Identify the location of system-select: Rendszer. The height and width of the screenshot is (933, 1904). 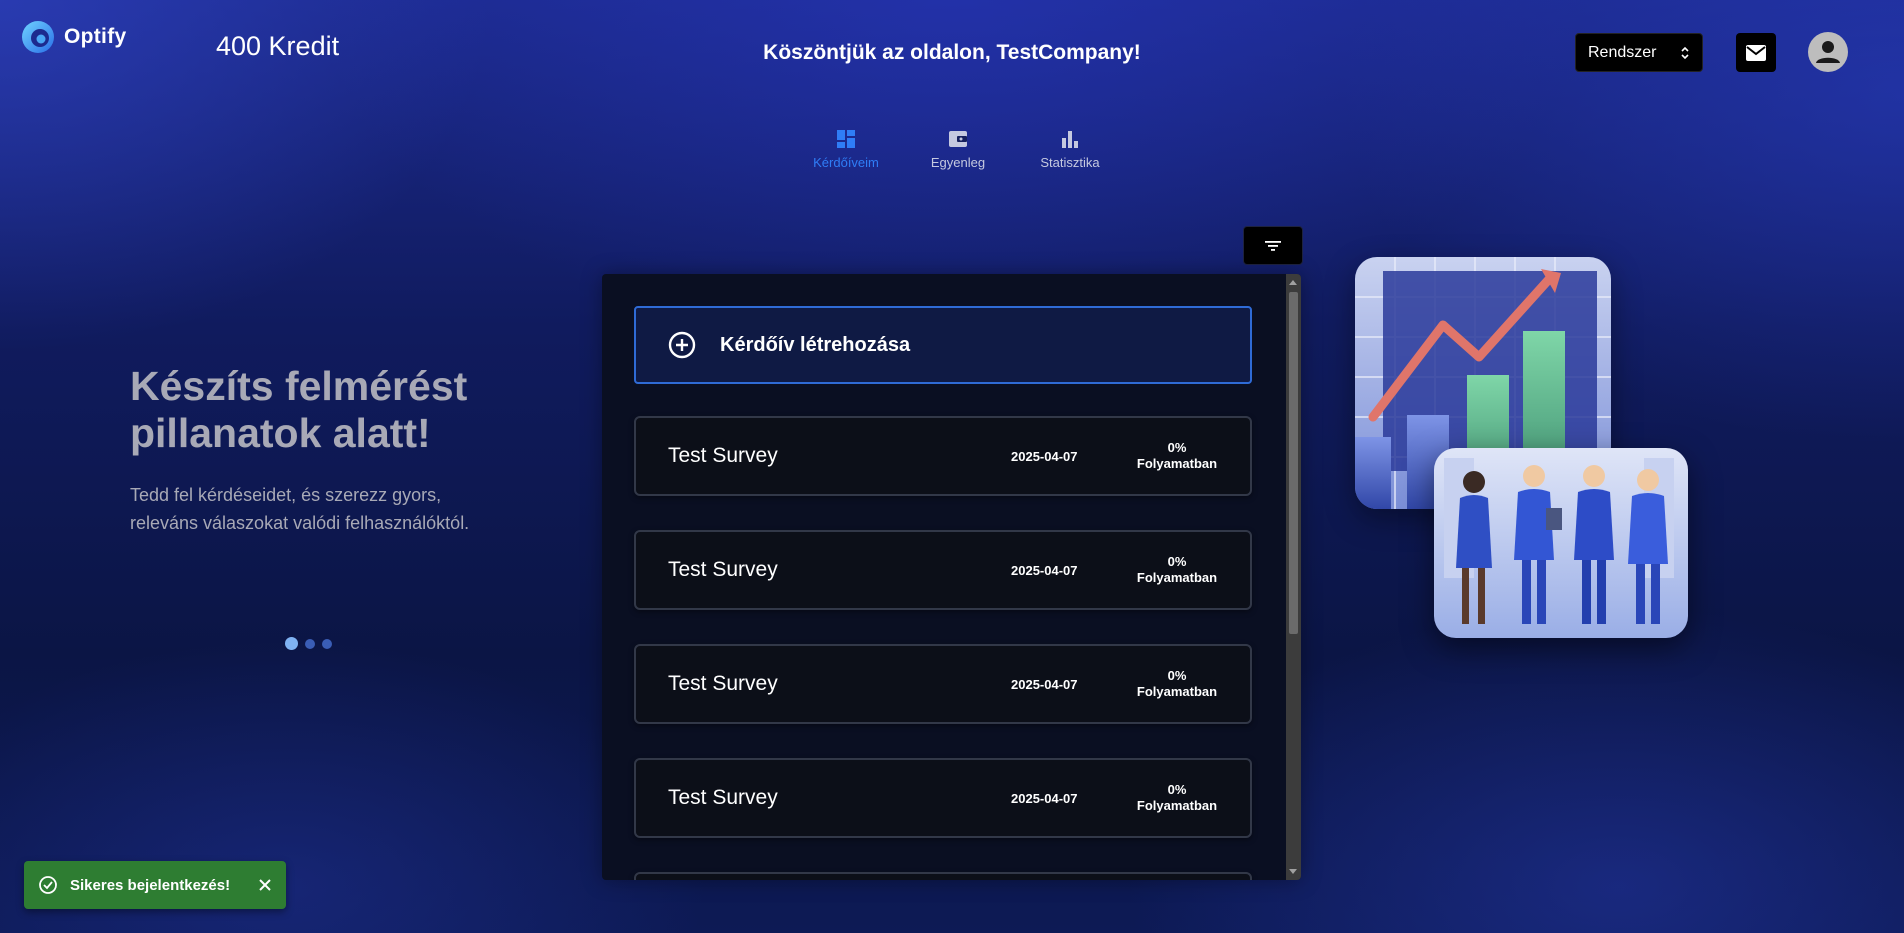
(1639, 52).